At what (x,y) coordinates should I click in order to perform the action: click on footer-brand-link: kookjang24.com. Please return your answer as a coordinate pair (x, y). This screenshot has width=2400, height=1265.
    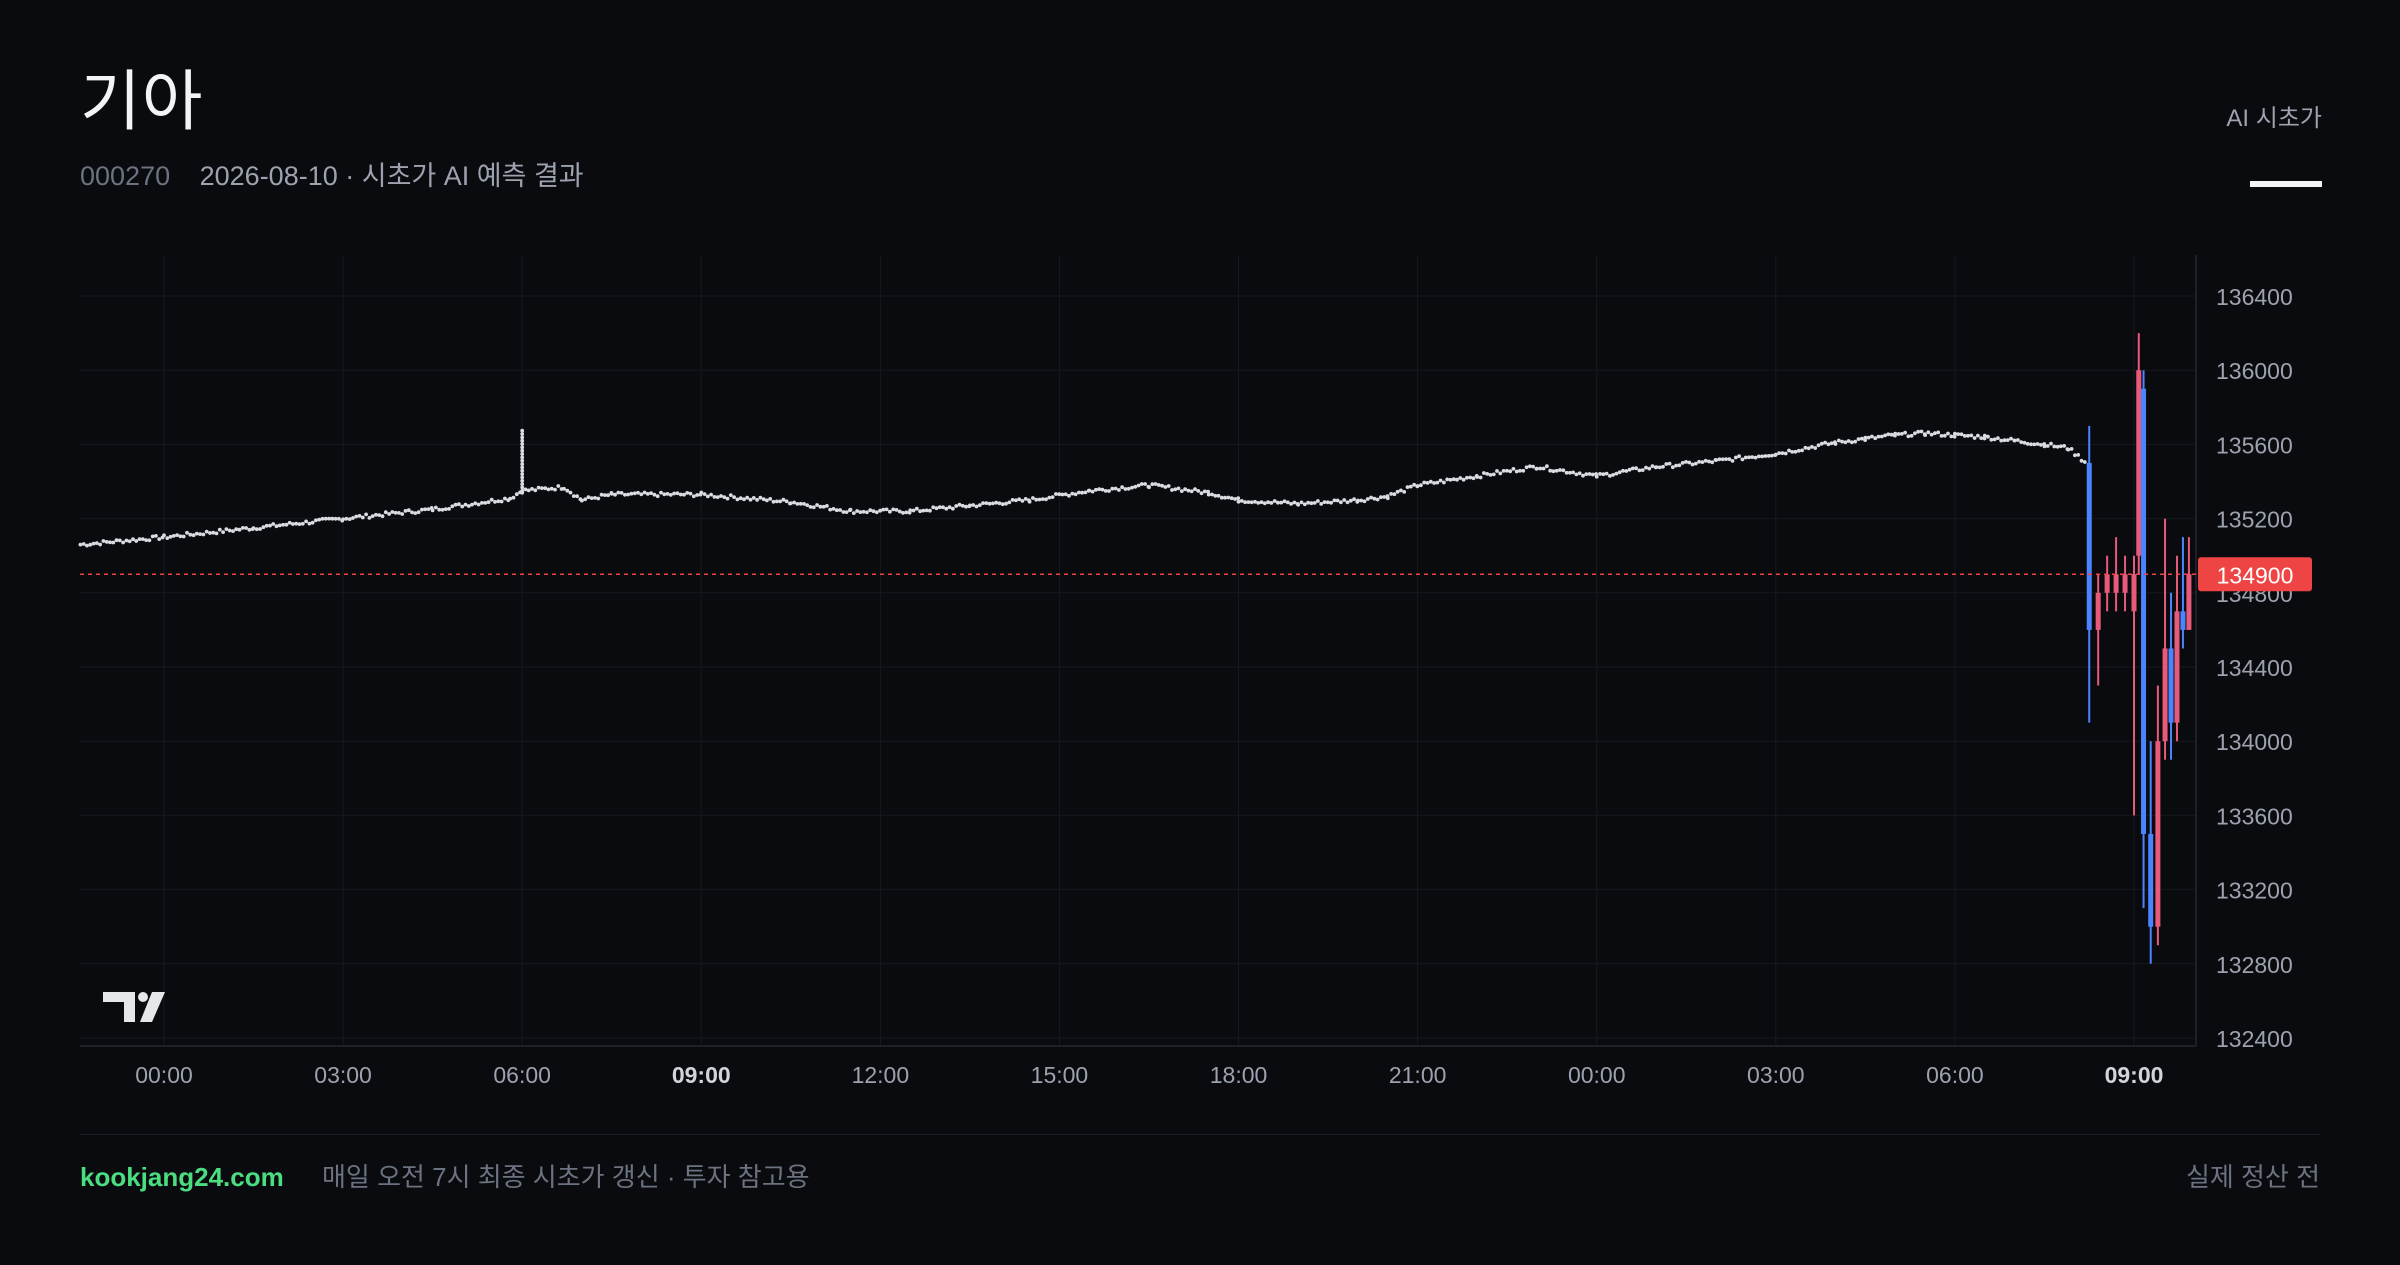
    Looking at the image, I should click on (182, 1177).